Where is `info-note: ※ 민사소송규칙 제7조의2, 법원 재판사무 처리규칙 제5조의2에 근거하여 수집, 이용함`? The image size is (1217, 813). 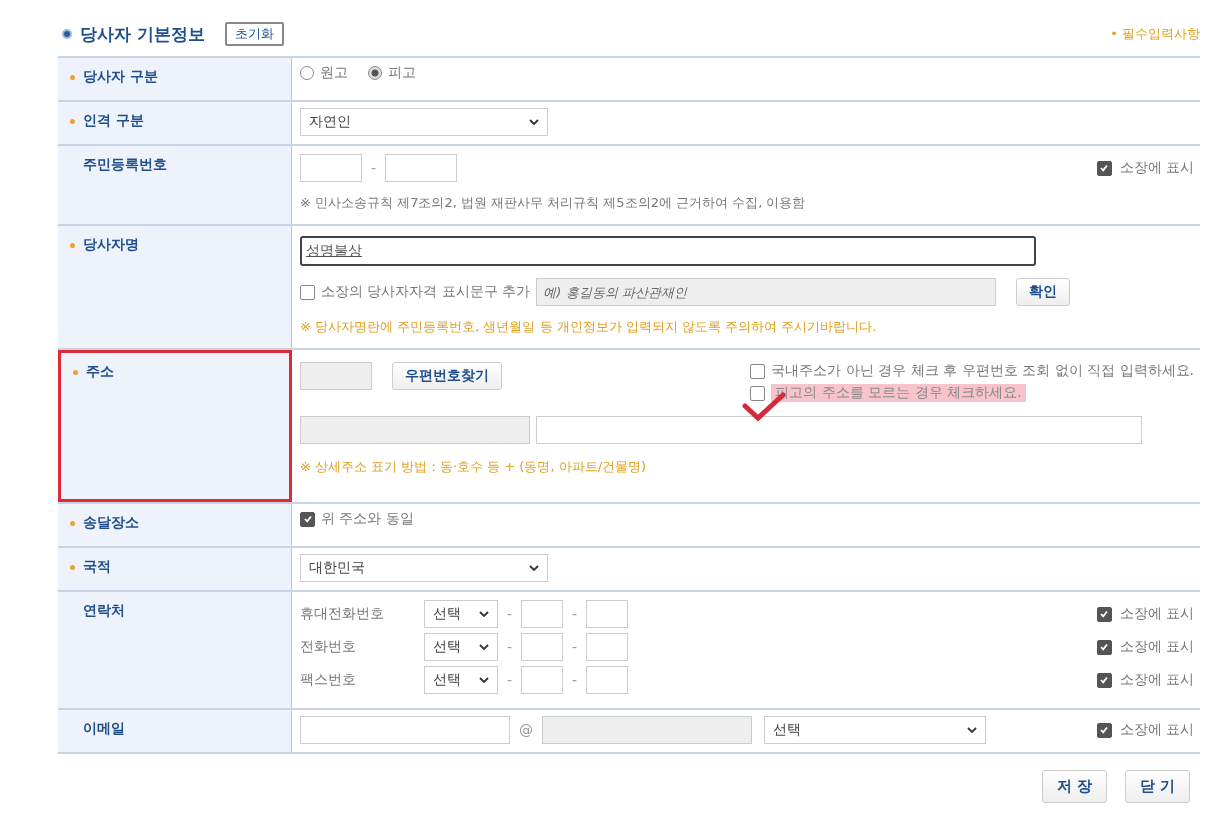 info-note: ※ 민사소송규칙 제7조의2, 법원 재판사무 처리규칙 제5조의2에 근거하여 수집, 이용함 is located at coordinates (553, 203).